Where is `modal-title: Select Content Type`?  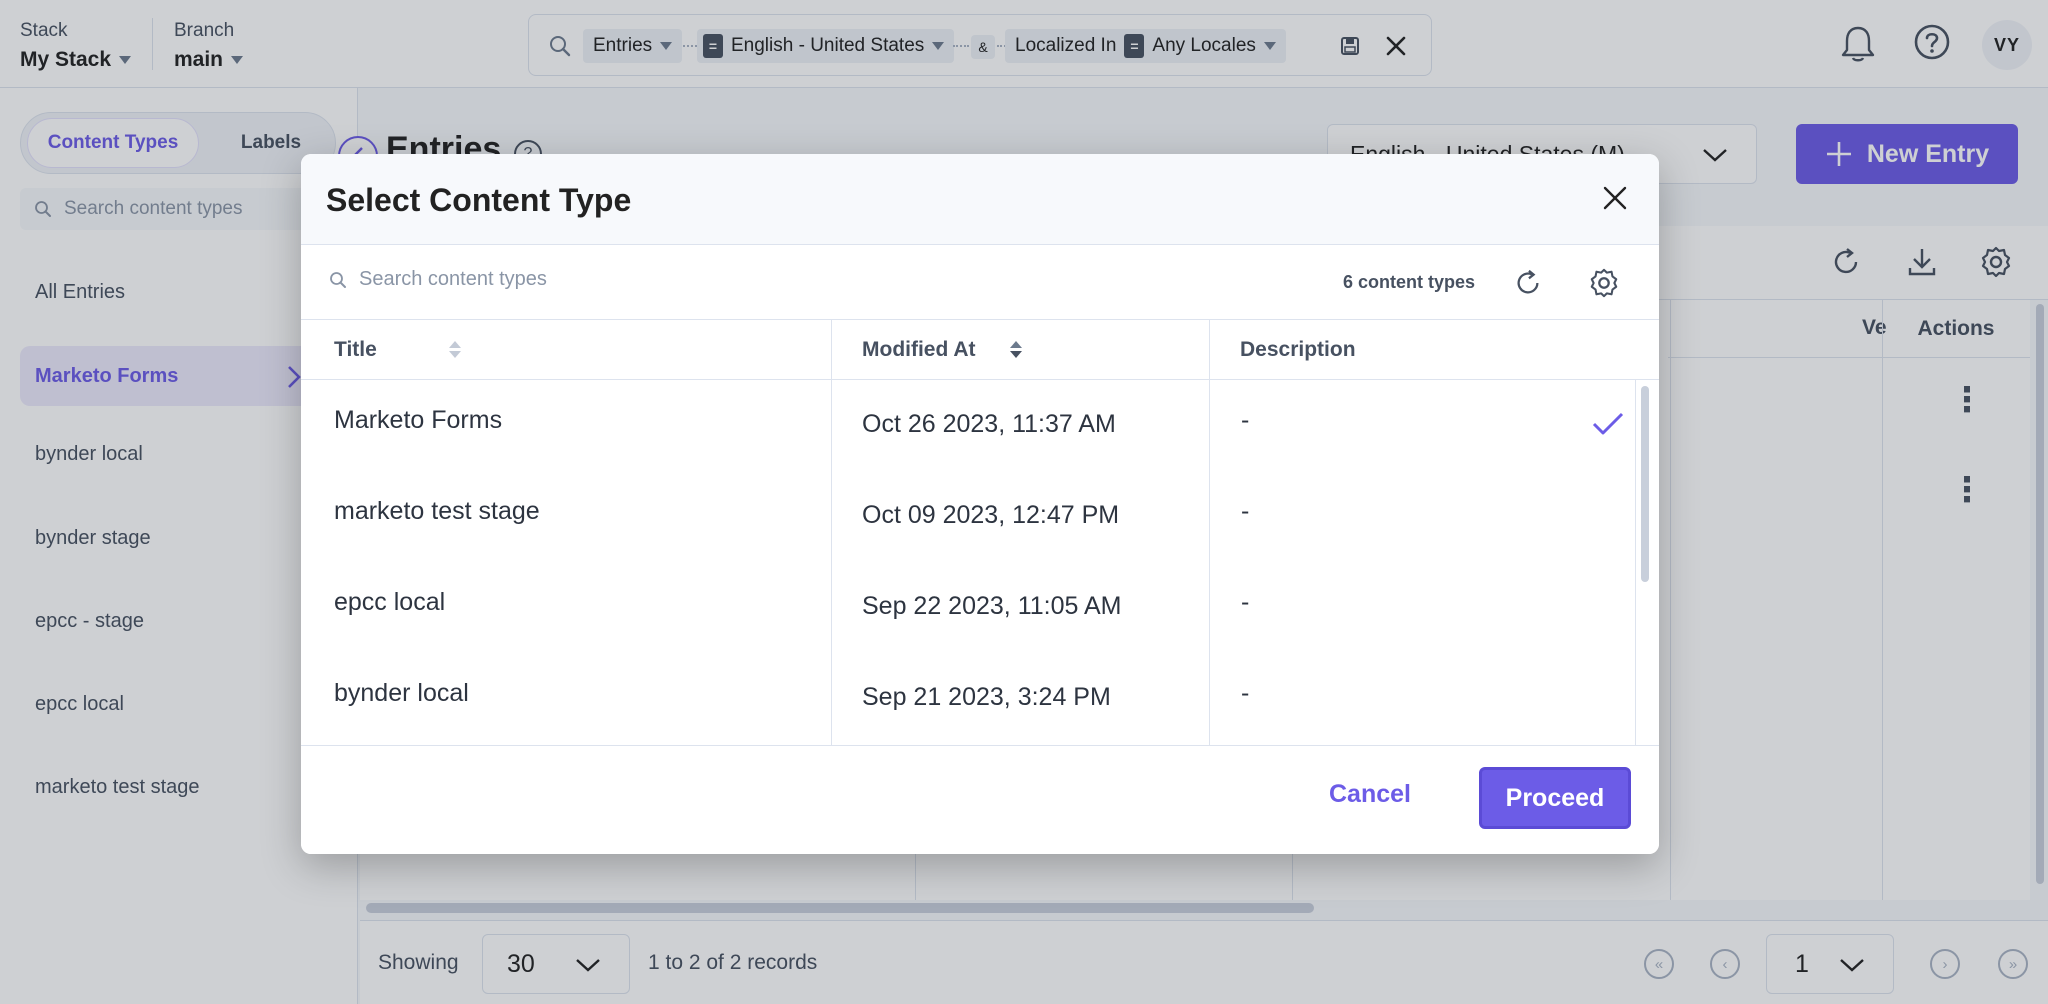
modal-title: Select Content Type is located at coordinates (479, 200).